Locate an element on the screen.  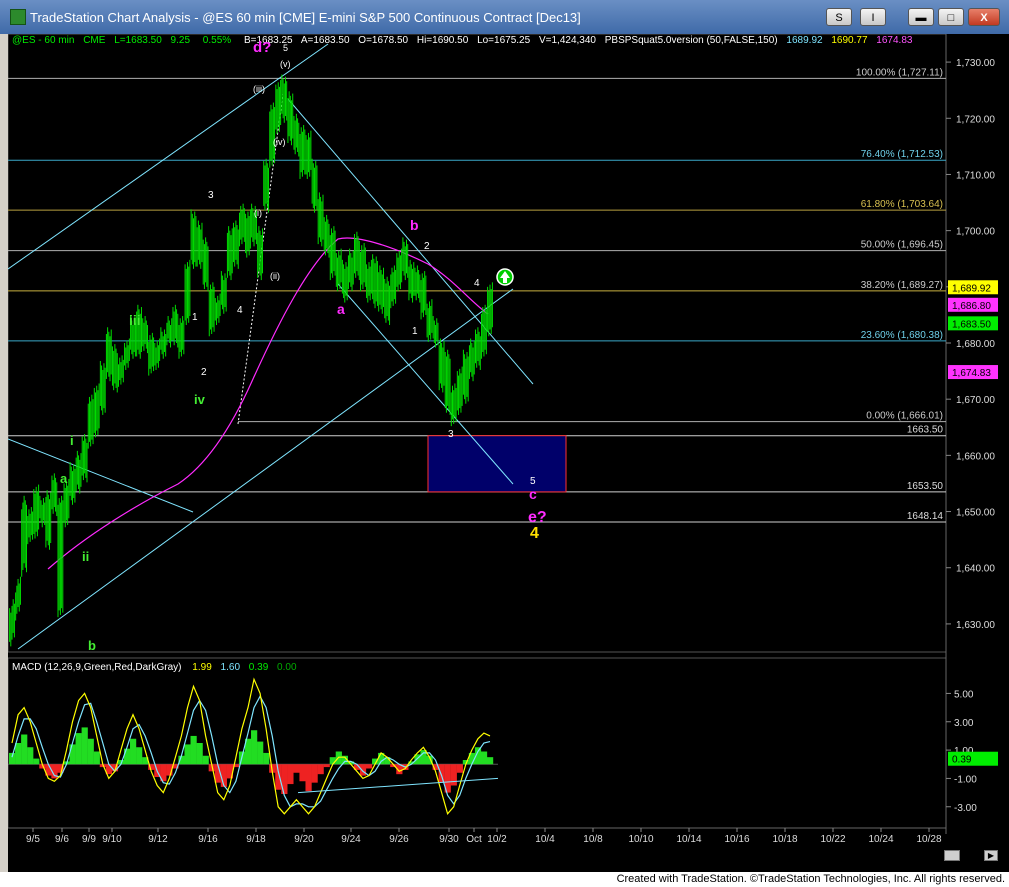
s-menu-button: S is located at coordinates (839, 17).